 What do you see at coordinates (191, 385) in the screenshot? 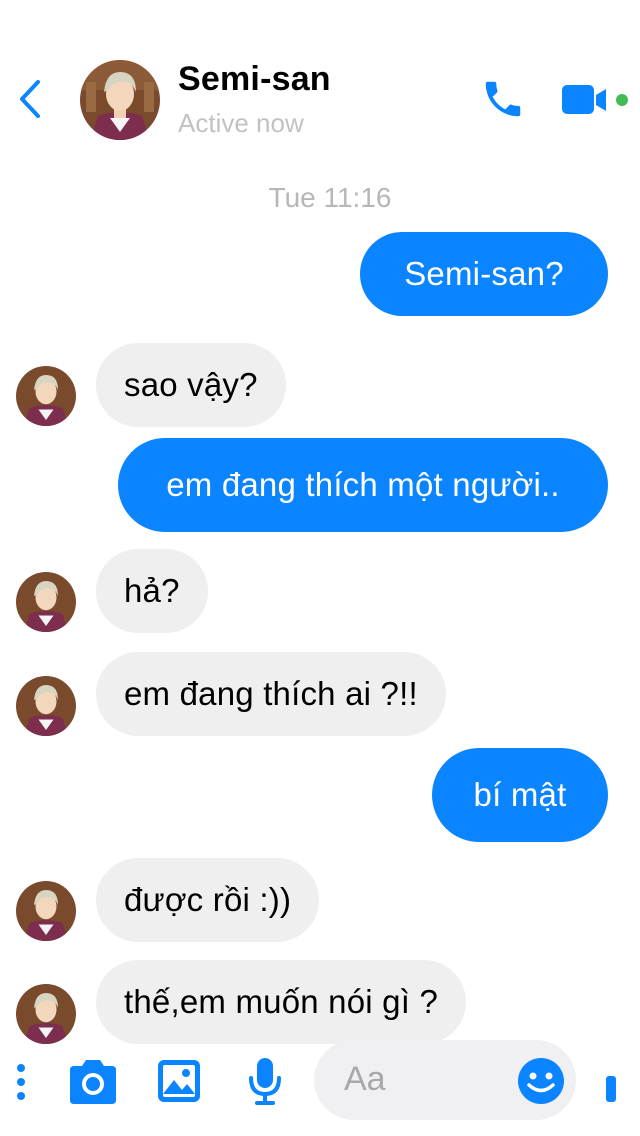
I see `incoming-message: sao vậy?` at bounding box center [191, 385].